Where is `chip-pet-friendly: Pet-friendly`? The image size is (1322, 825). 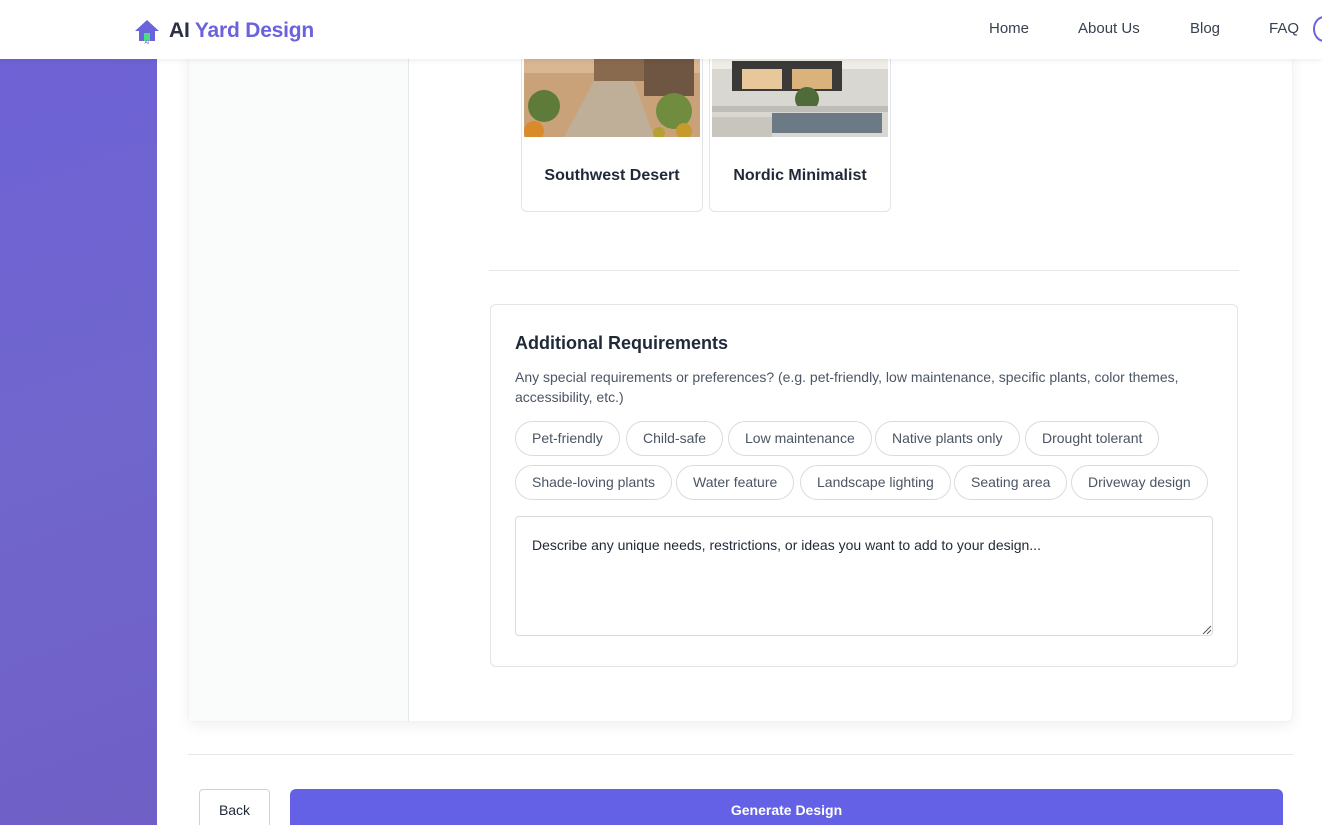
chip-pet-friendly: Pet-friendly is located at coordinates (567, 438).